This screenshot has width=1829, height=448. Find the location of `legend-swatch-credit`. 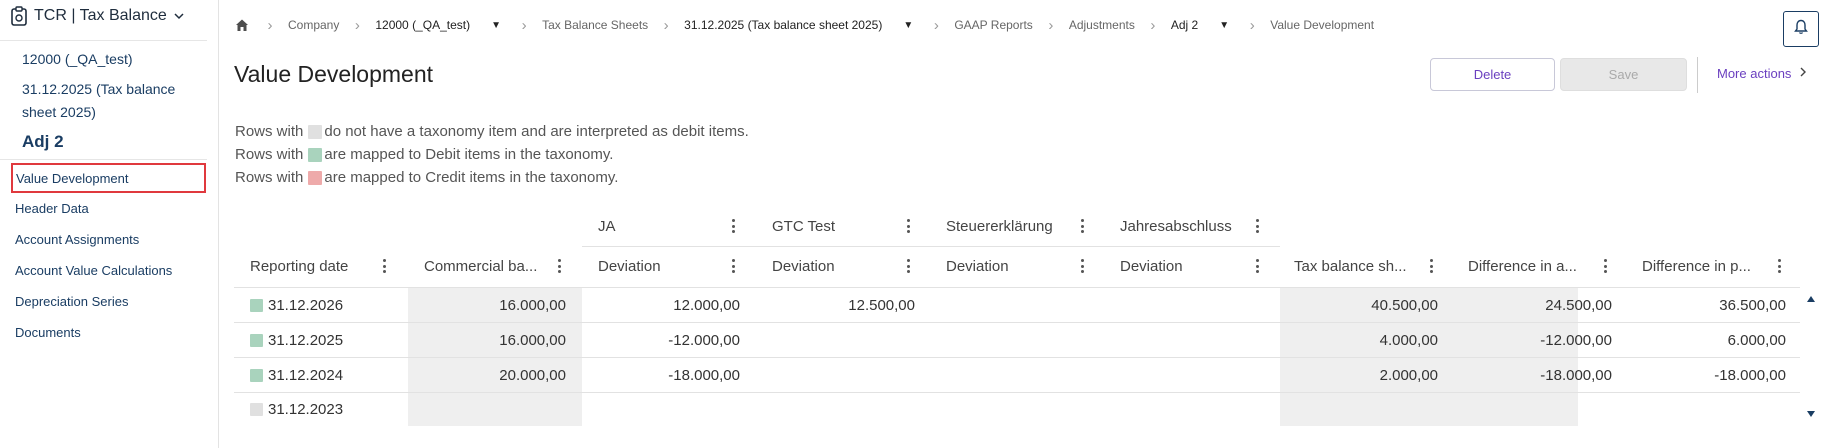

legend-swatch-credit is located at coordinates (315, 177).